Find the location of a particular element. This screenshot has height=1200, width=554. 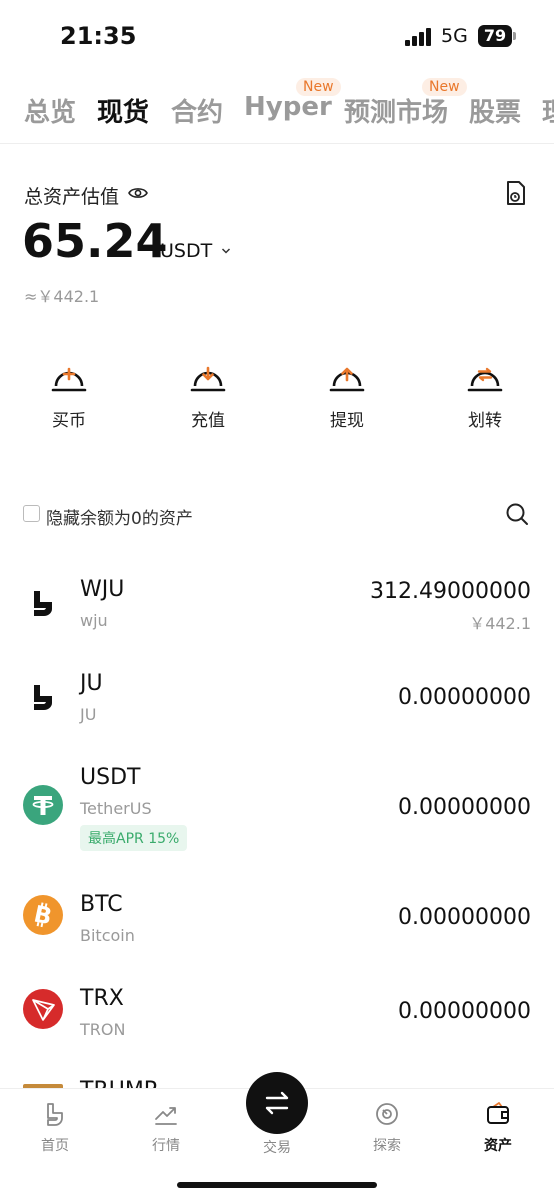

asset-row-trx: TRX TRON 0.00000000 is located at coordinates (277, 1015).